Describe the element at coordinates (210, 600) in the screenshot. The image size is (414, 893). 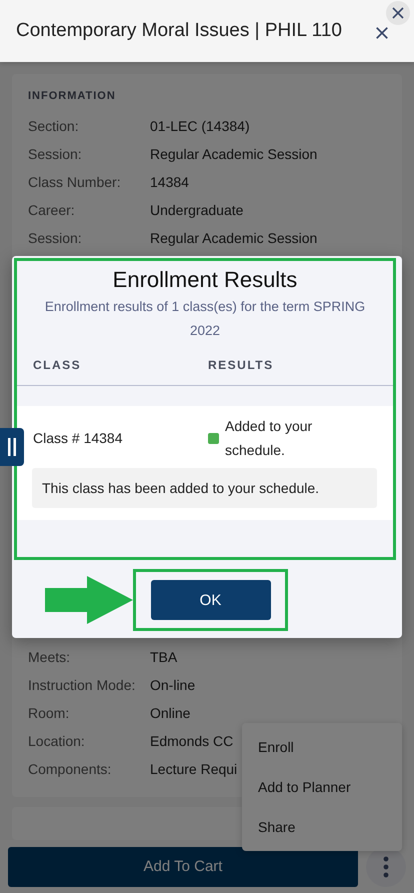
I see `ok-button: OK` at that location.